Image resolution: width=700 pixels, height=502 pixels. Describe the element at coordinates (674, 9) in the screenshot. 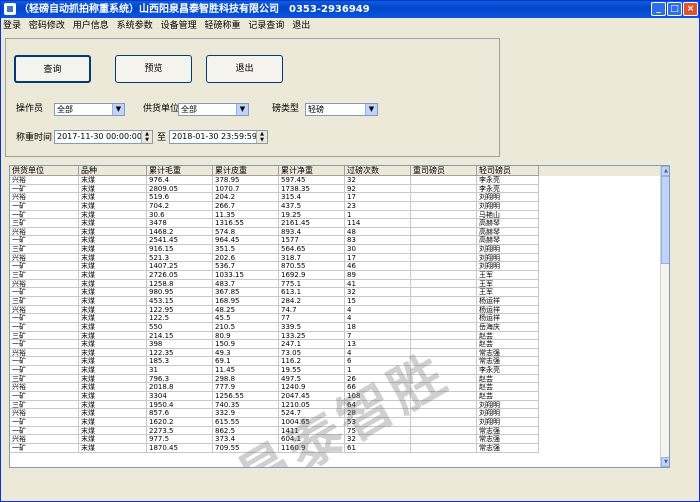

I see `maximize-button: □` at that location.